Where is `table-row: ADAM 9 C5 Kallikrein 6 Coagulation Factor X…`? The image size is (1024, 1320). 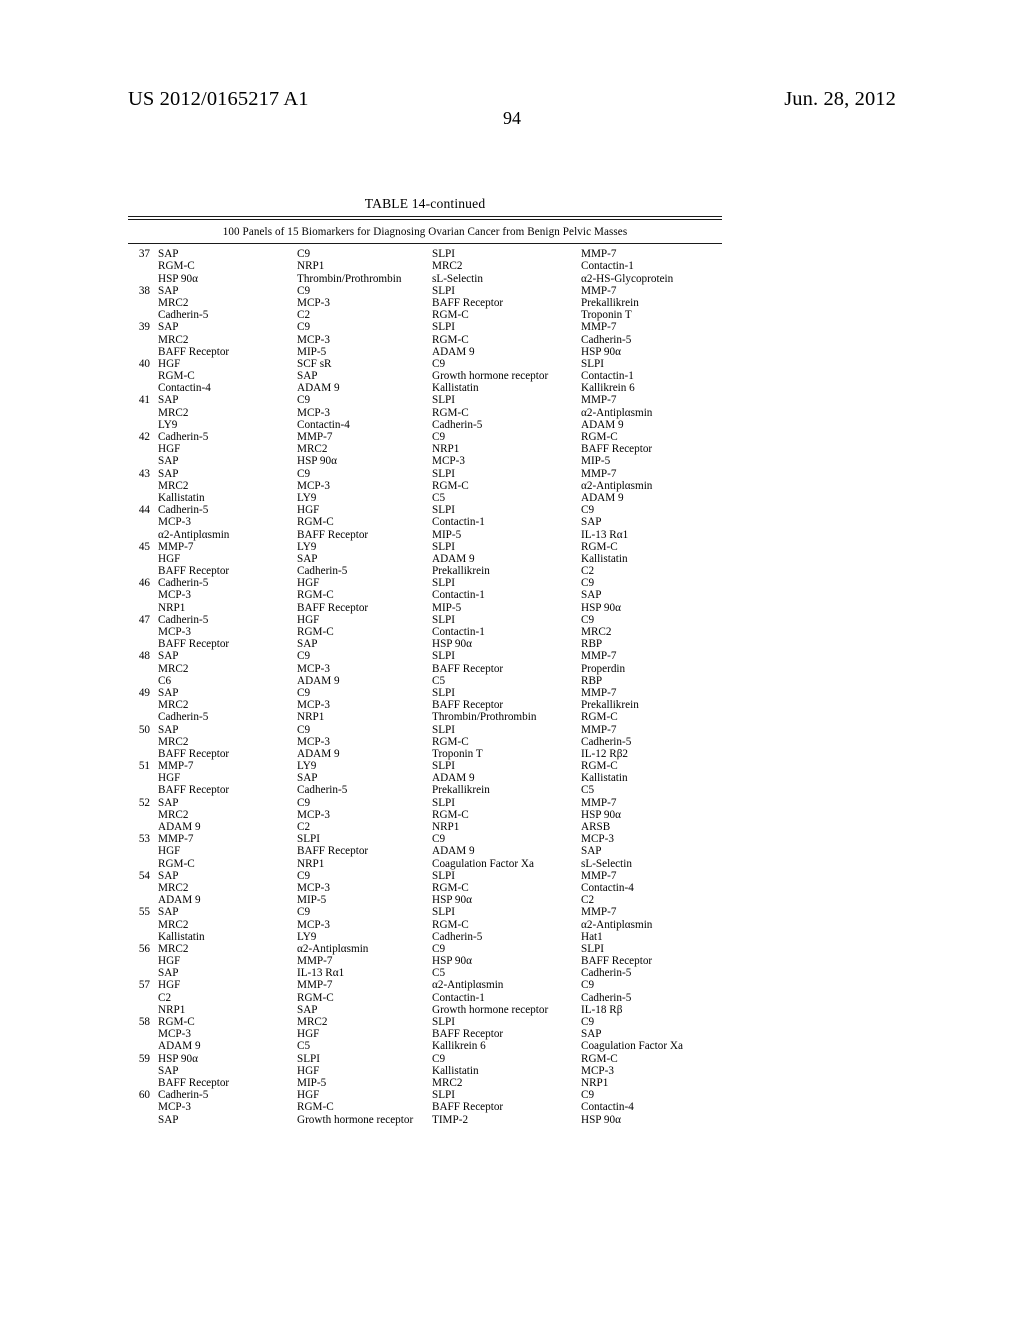 table-row: ADAM 9 C5 Kallikrein 6 Coagulation Factor X… is located at coordinates (425, 1046).